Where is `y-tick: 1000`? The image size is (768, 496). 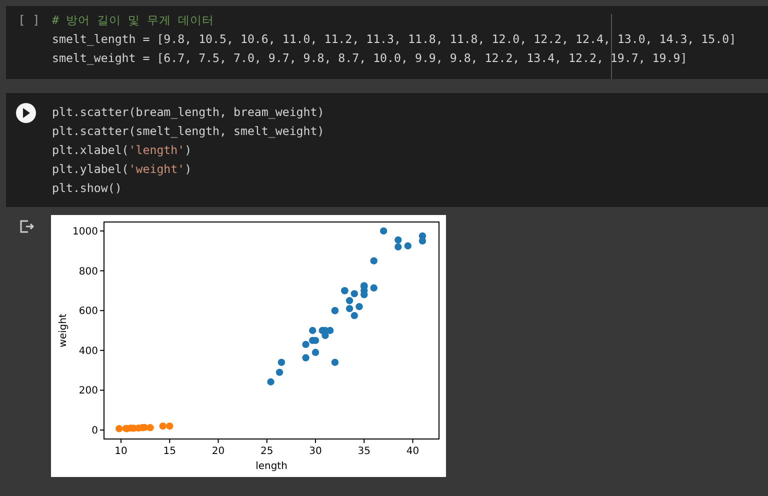 y-tick: 1000 is located at coordinates (88, 232).